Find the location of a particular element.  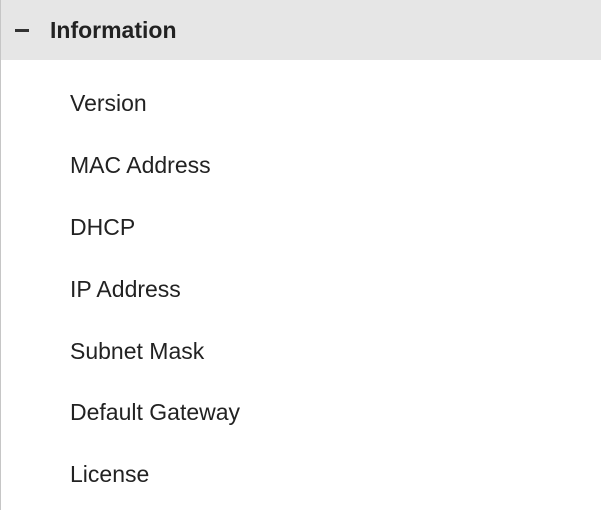

menu-item-label: IP Address is located at coordinates (125, 288).